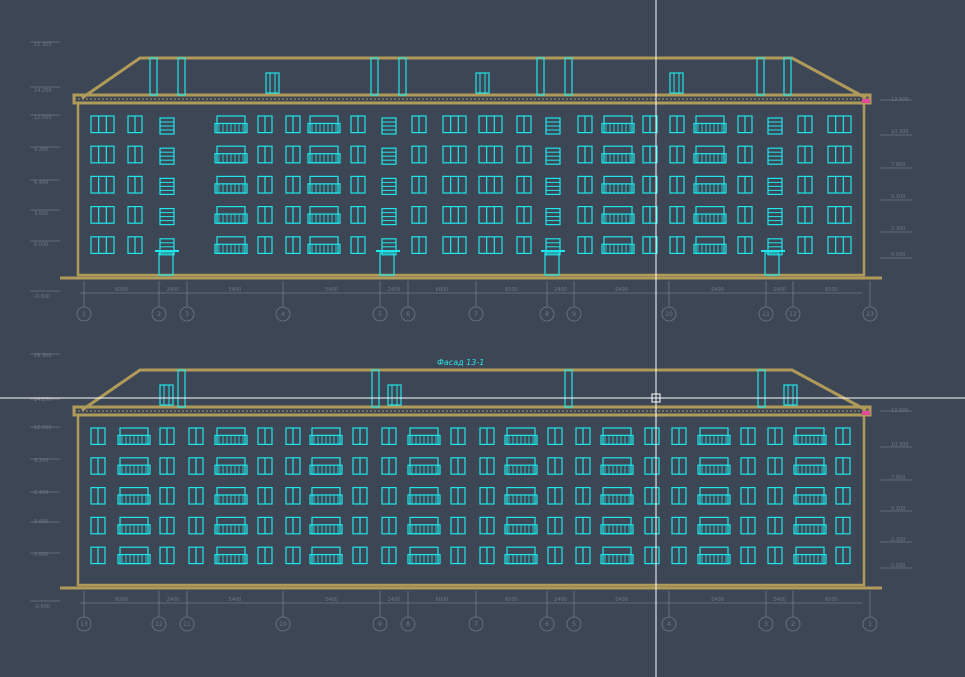  Describe the element at coordinates (547, 624) in the screenshot. I see `axis-label: 6` at that location.